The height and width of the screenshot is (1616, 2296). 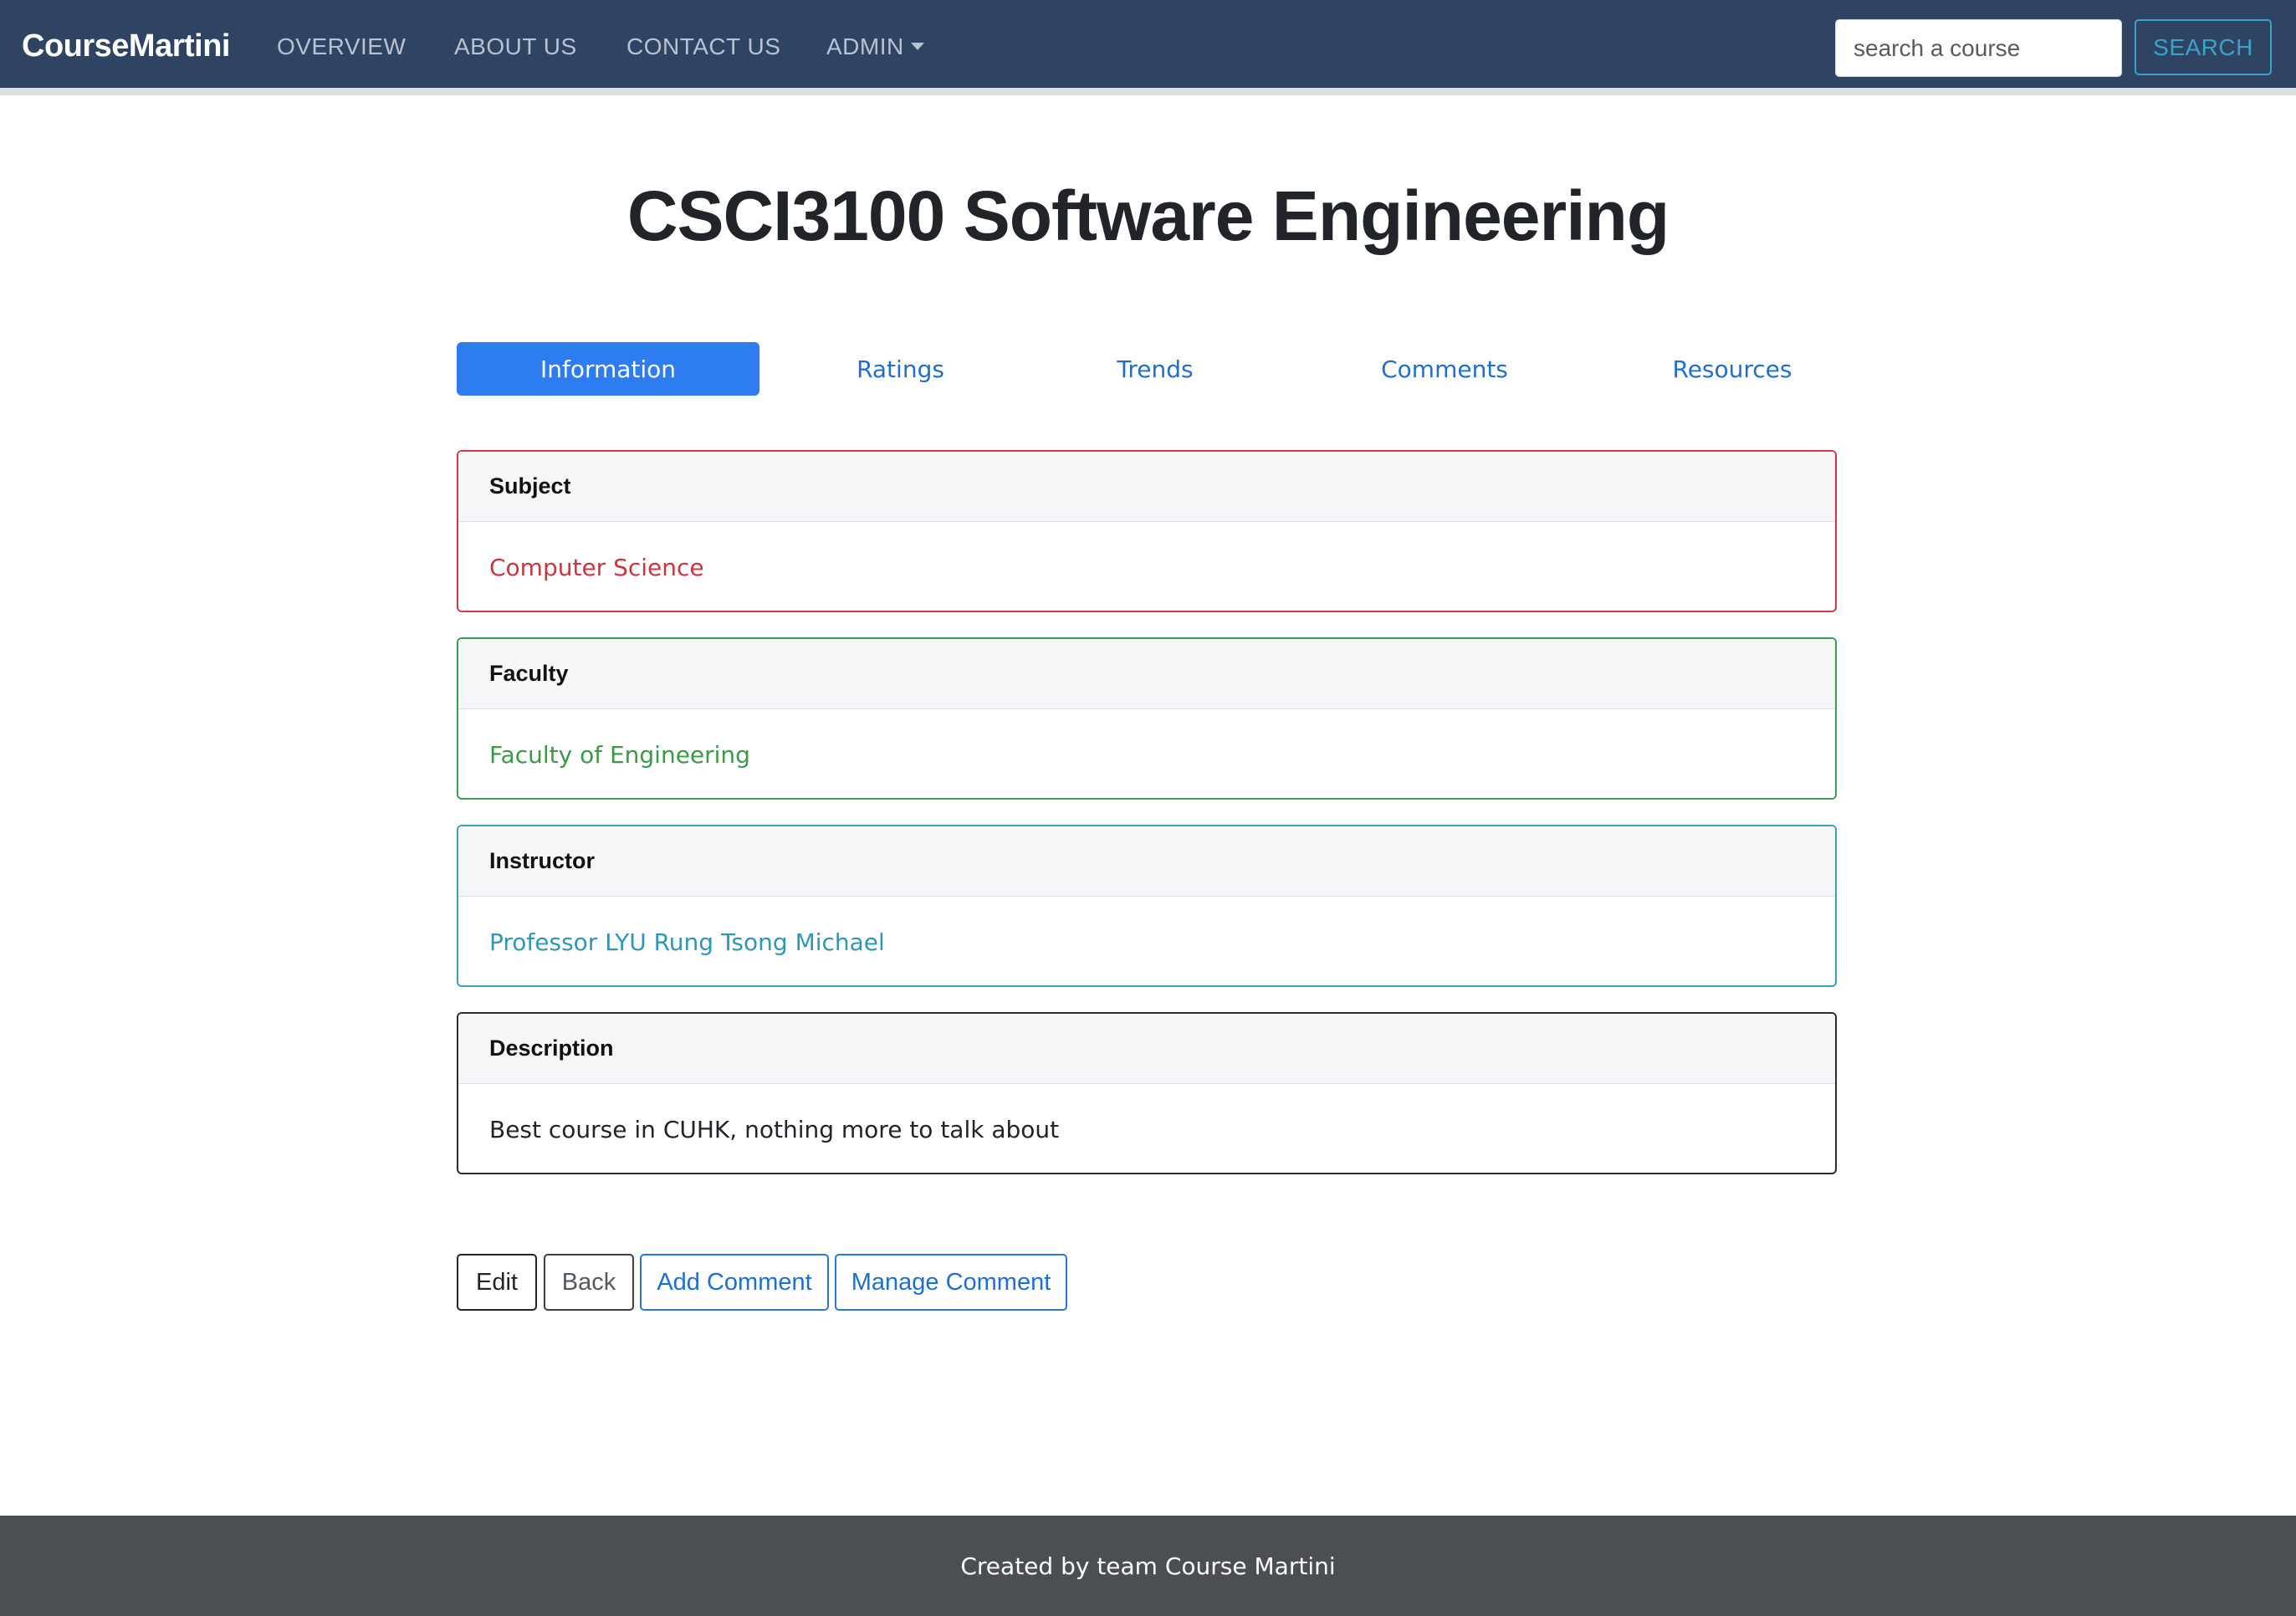 I want to click on search-button: SEARCH, so click(x=2203, y=47).